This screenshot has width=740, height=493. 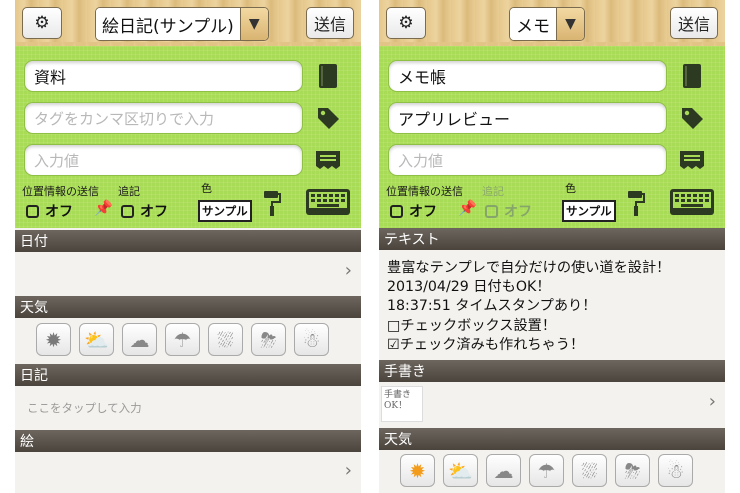 I want to click on template-selector-label: 絵日記(サンプル), so click(x=168, y=24).